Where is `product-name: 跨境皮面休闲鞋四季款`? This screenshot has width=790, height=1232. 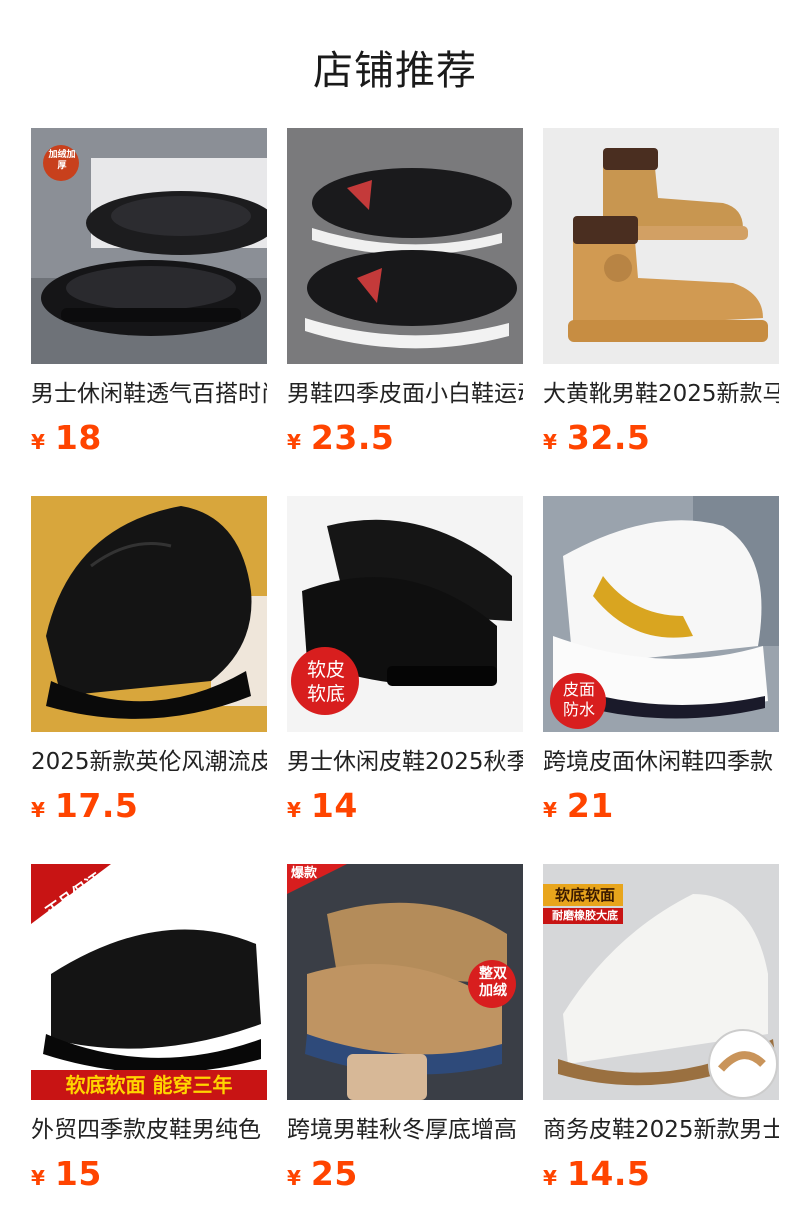 product-name: 跨境皮面休闲鞋四季款 is located at coordinates (658, 762).